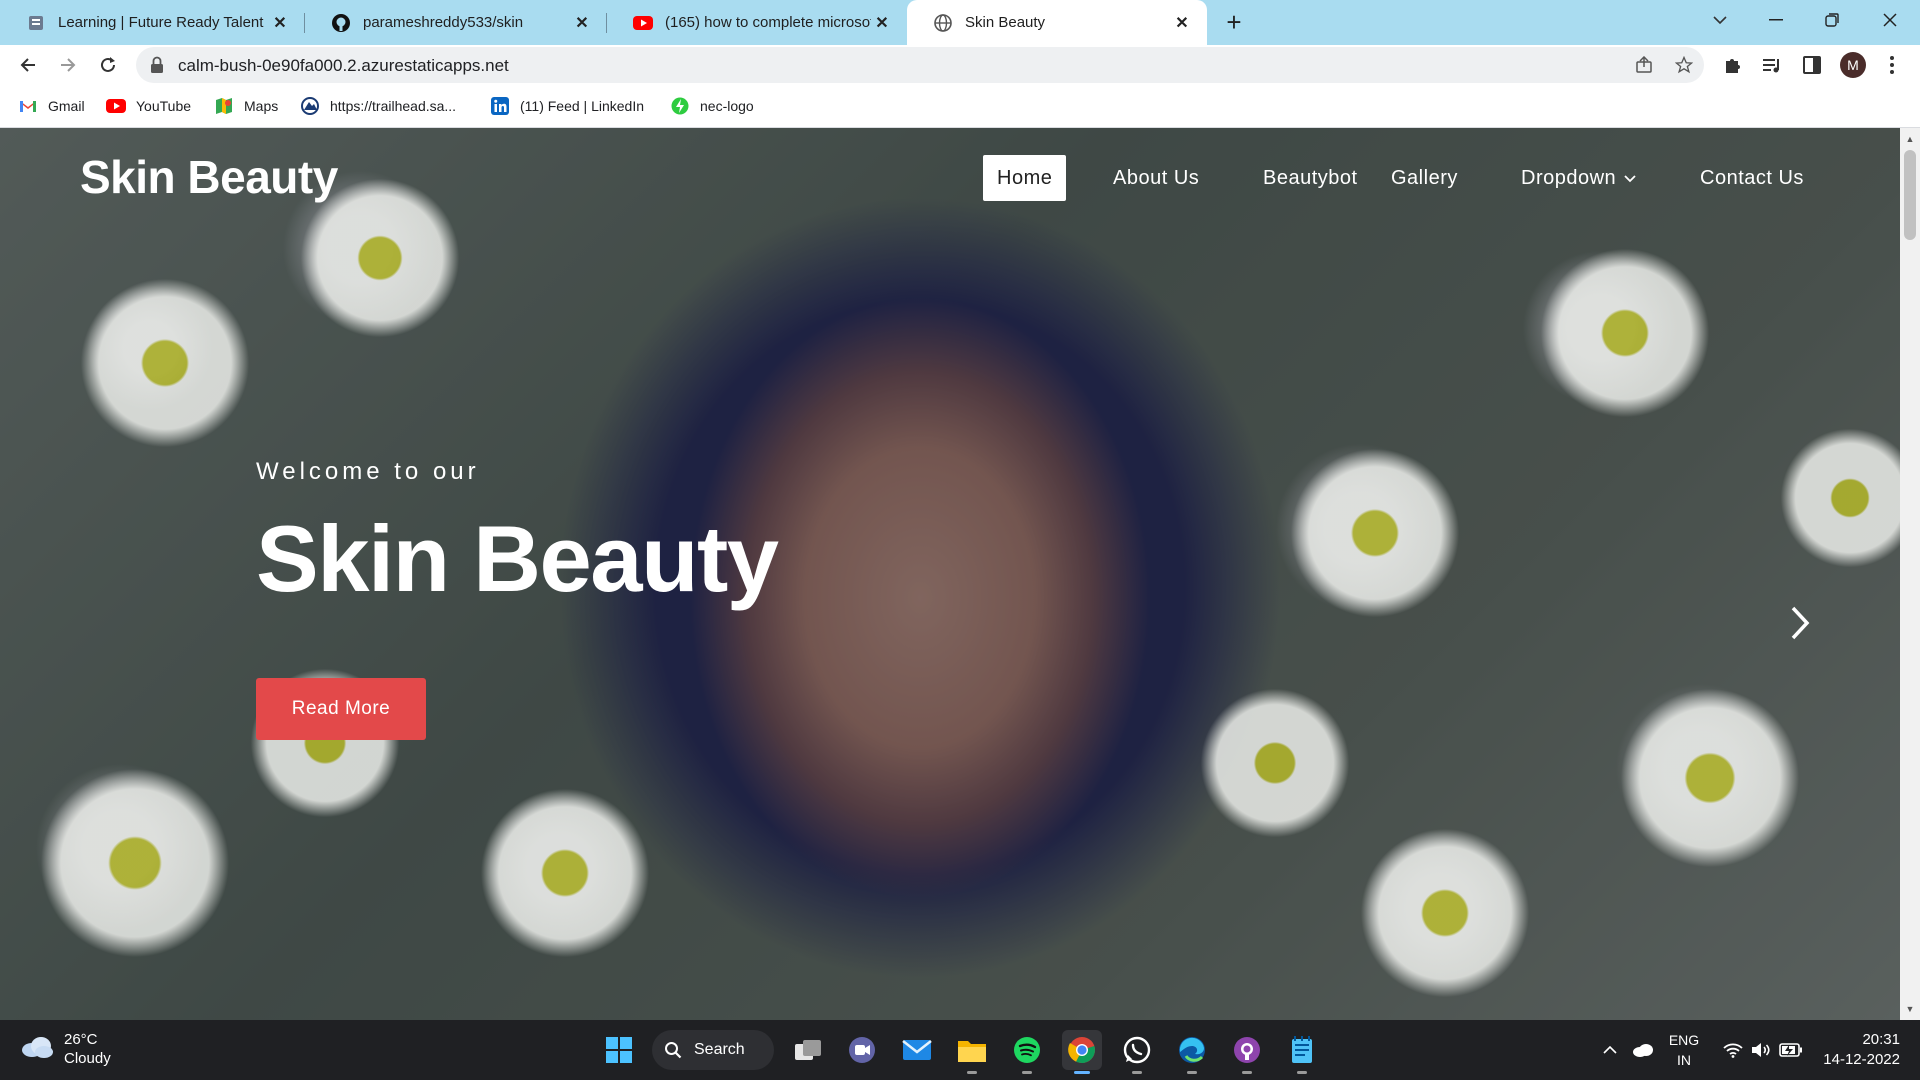 This screenshot has width=1920, height=1080. What do you see at coordinates (1772, 65) in the screenshot?
I see `media-control-icon` at bounding box center [1772, 65].